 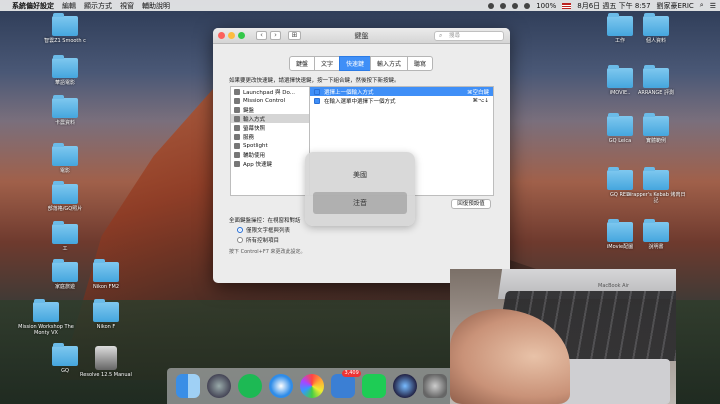 What do you see at coordinates (237, 145) in the screenshot?
I see `spotlight-icon` at bounding box center [237, 145].